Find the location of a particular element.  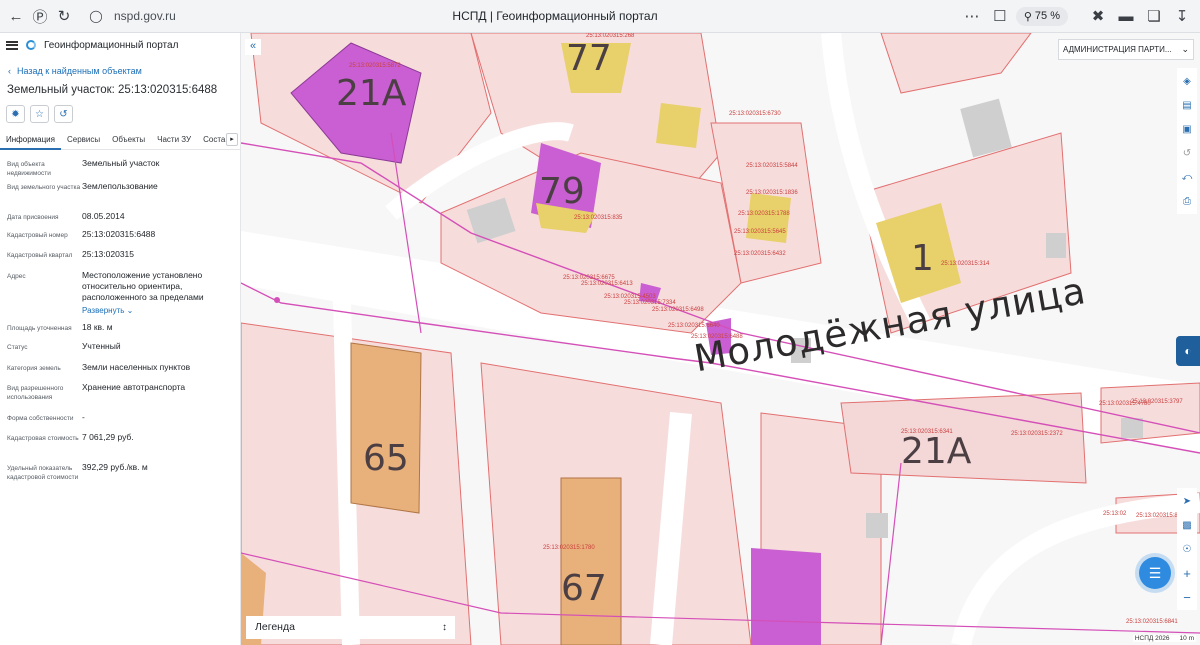

cadastral-label: 25:13:020315:6488 is located at coordinates (717, 337).